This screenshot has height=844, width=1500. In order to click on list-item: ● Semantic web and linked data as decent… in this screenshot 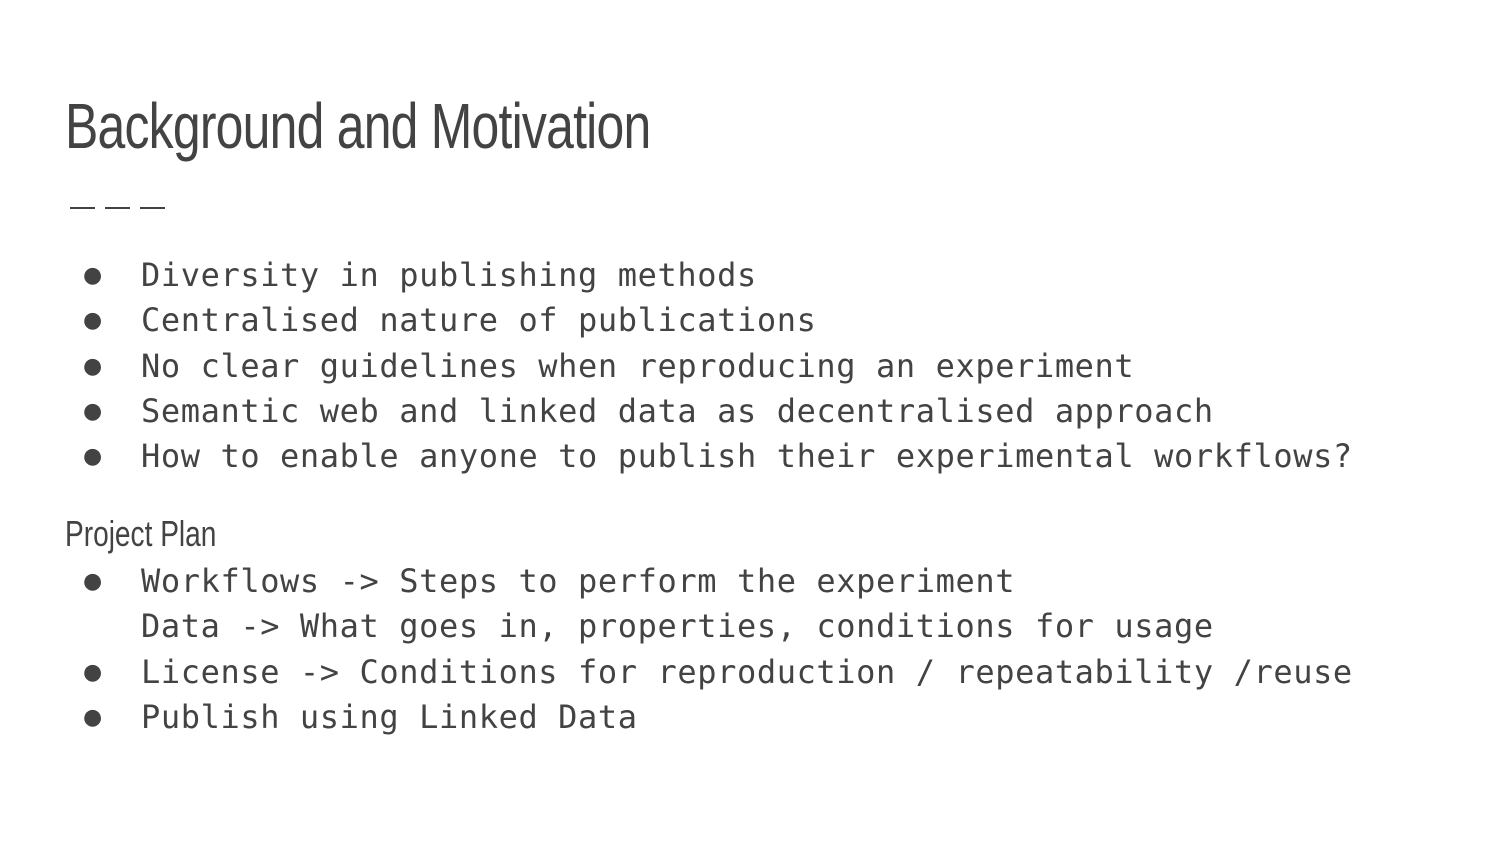, I will do `click(676, 411)`.